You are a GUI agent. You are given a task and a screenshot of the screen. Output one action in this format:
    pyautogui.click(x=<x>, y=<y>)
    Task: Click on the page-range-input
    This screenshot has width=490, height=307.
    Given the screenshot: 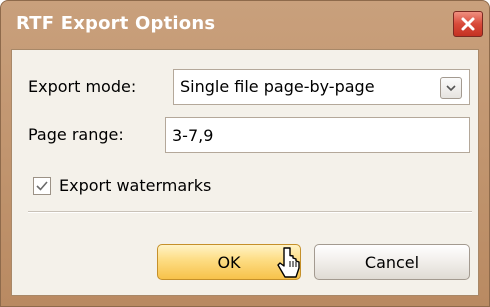 What is the action you would take?
    pyautogui.click(x=317, y=135)
    